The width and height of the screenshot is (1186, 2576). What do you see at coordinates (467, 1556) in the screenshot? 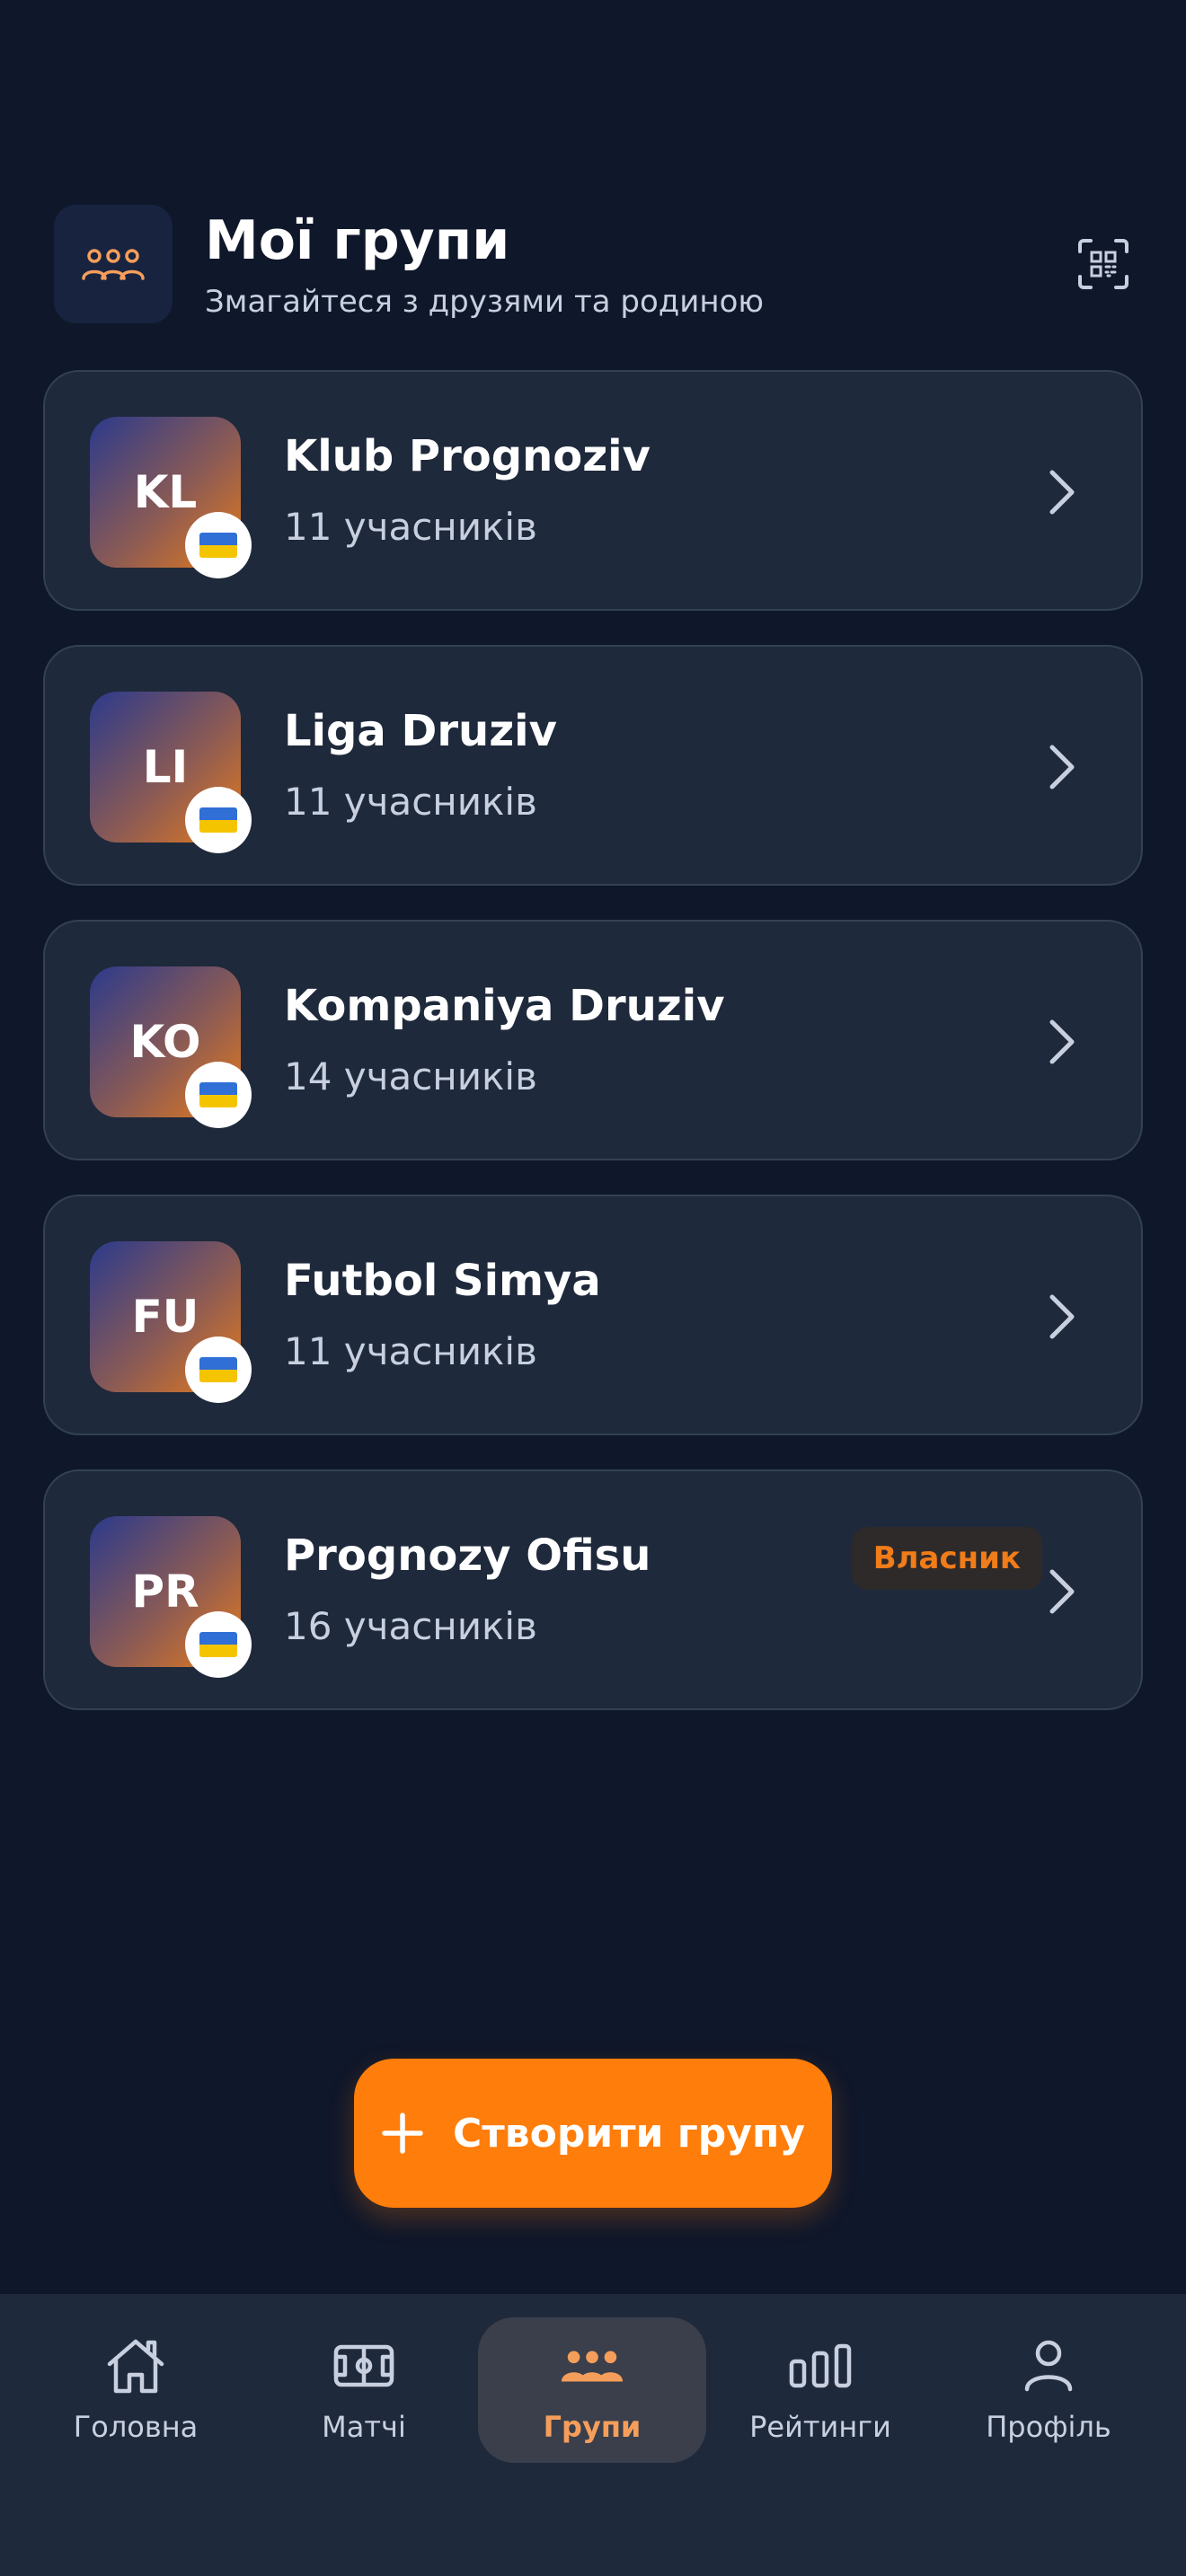
I see `group-name: Prognozy Ofisu` at bounding box center [467, 1556].